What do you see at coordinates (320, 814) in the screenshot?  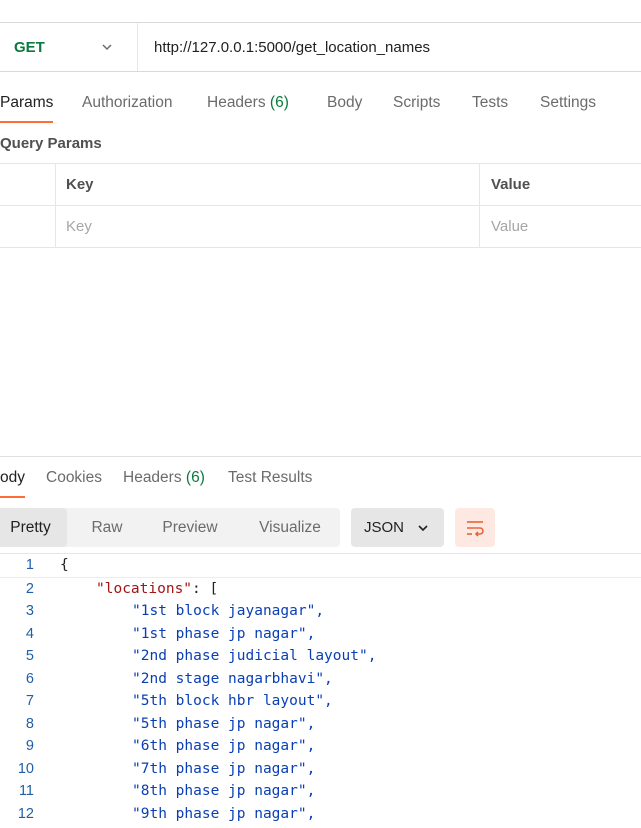 I see `code-line: 12 "9th phase jp nagar",` at bounding box center [320, 814].